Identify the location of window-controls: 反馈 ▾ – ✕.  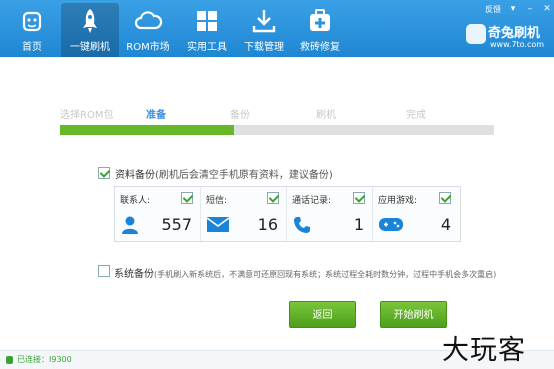
(518, 9).